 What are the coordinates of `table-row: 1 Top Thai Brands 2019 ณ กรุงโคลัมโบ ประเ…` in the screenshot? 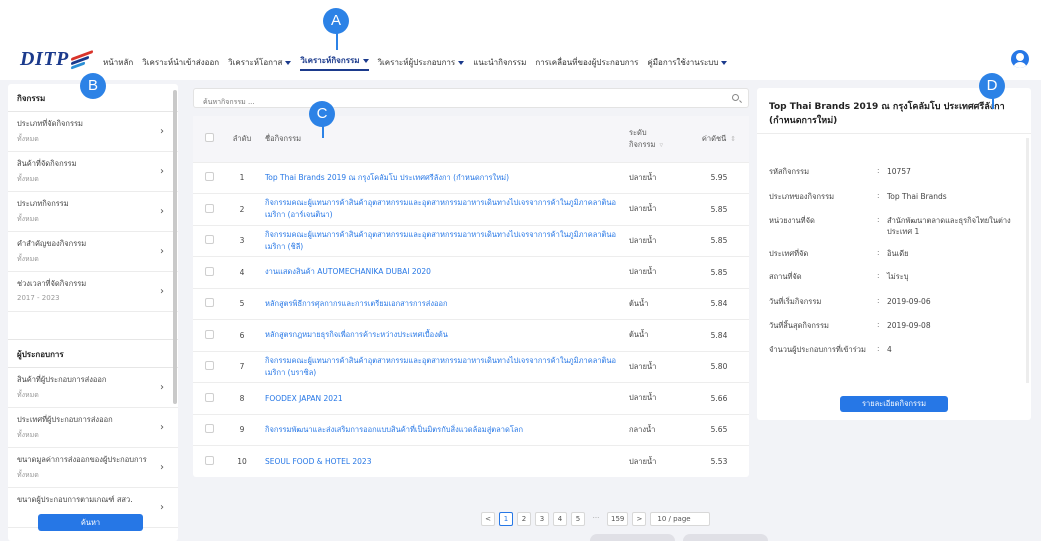 It's located at (471, 177).